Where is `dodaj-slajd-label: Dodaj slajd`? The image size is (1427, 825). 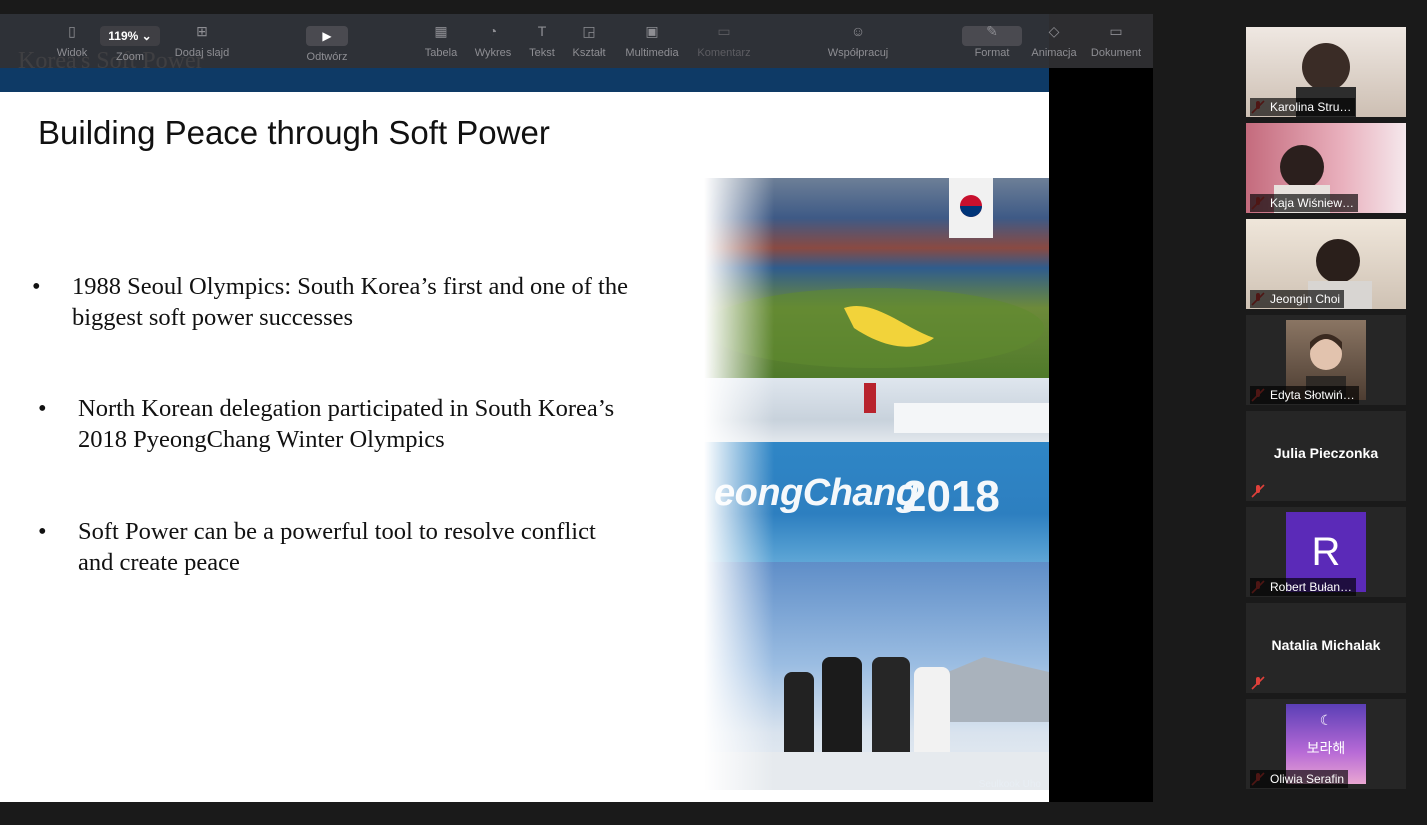 dodaj-slajd-label: Dodaj slajd is located at coordinates (202, 53).